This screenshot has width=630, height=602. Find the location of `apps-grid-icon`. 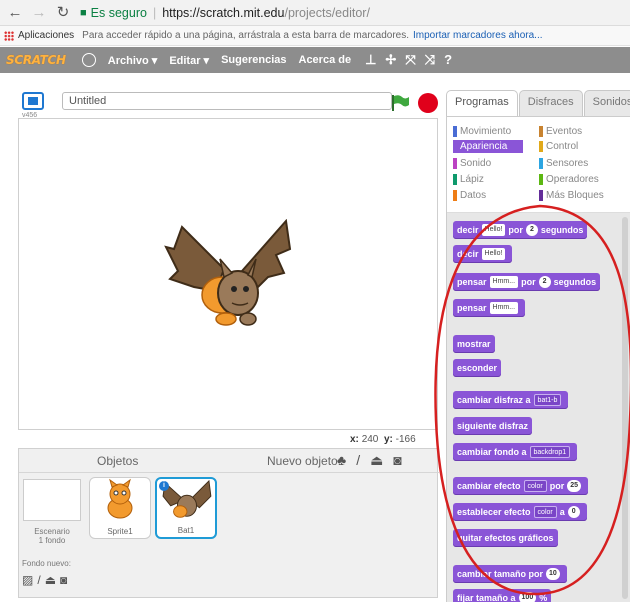

apps-grid-icon is located at coordinates (9, 35).